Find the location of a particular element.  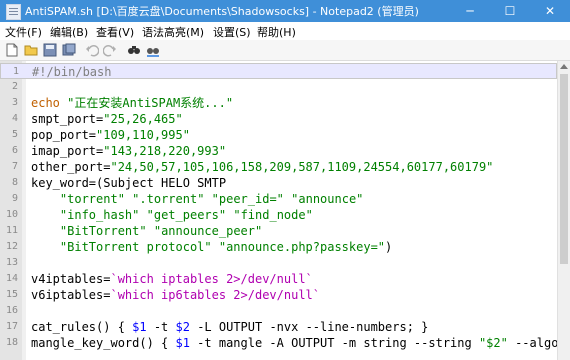

toolbar is located at coordinates (285, 50).